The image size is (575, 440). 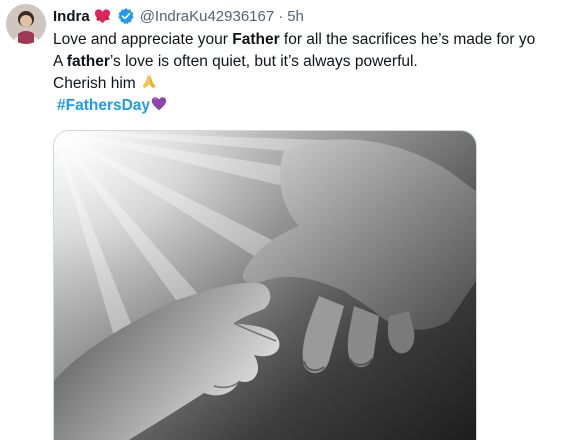 What do you see at coordinates (26, 24) in the screenshot?
I see `avatar` at bounding box center [26, 24].